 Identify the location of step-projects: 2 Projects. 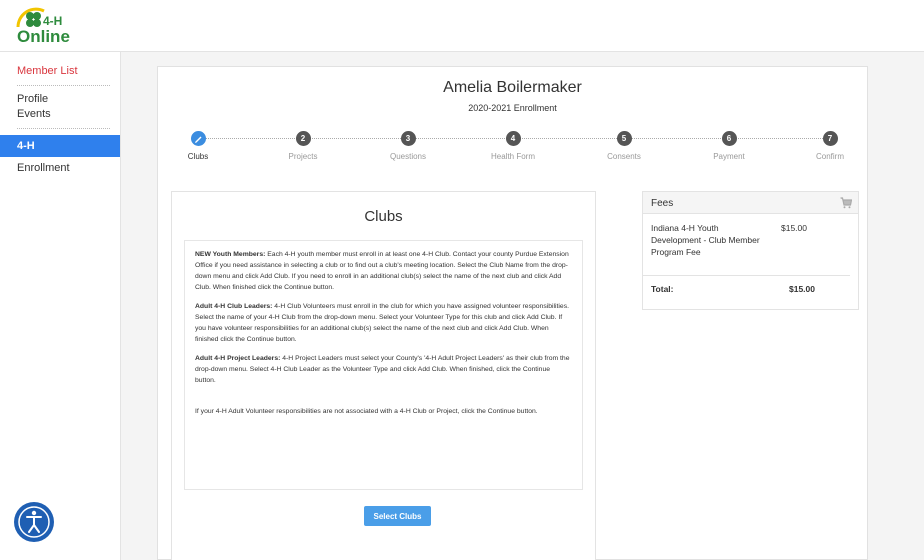
(303, 145).